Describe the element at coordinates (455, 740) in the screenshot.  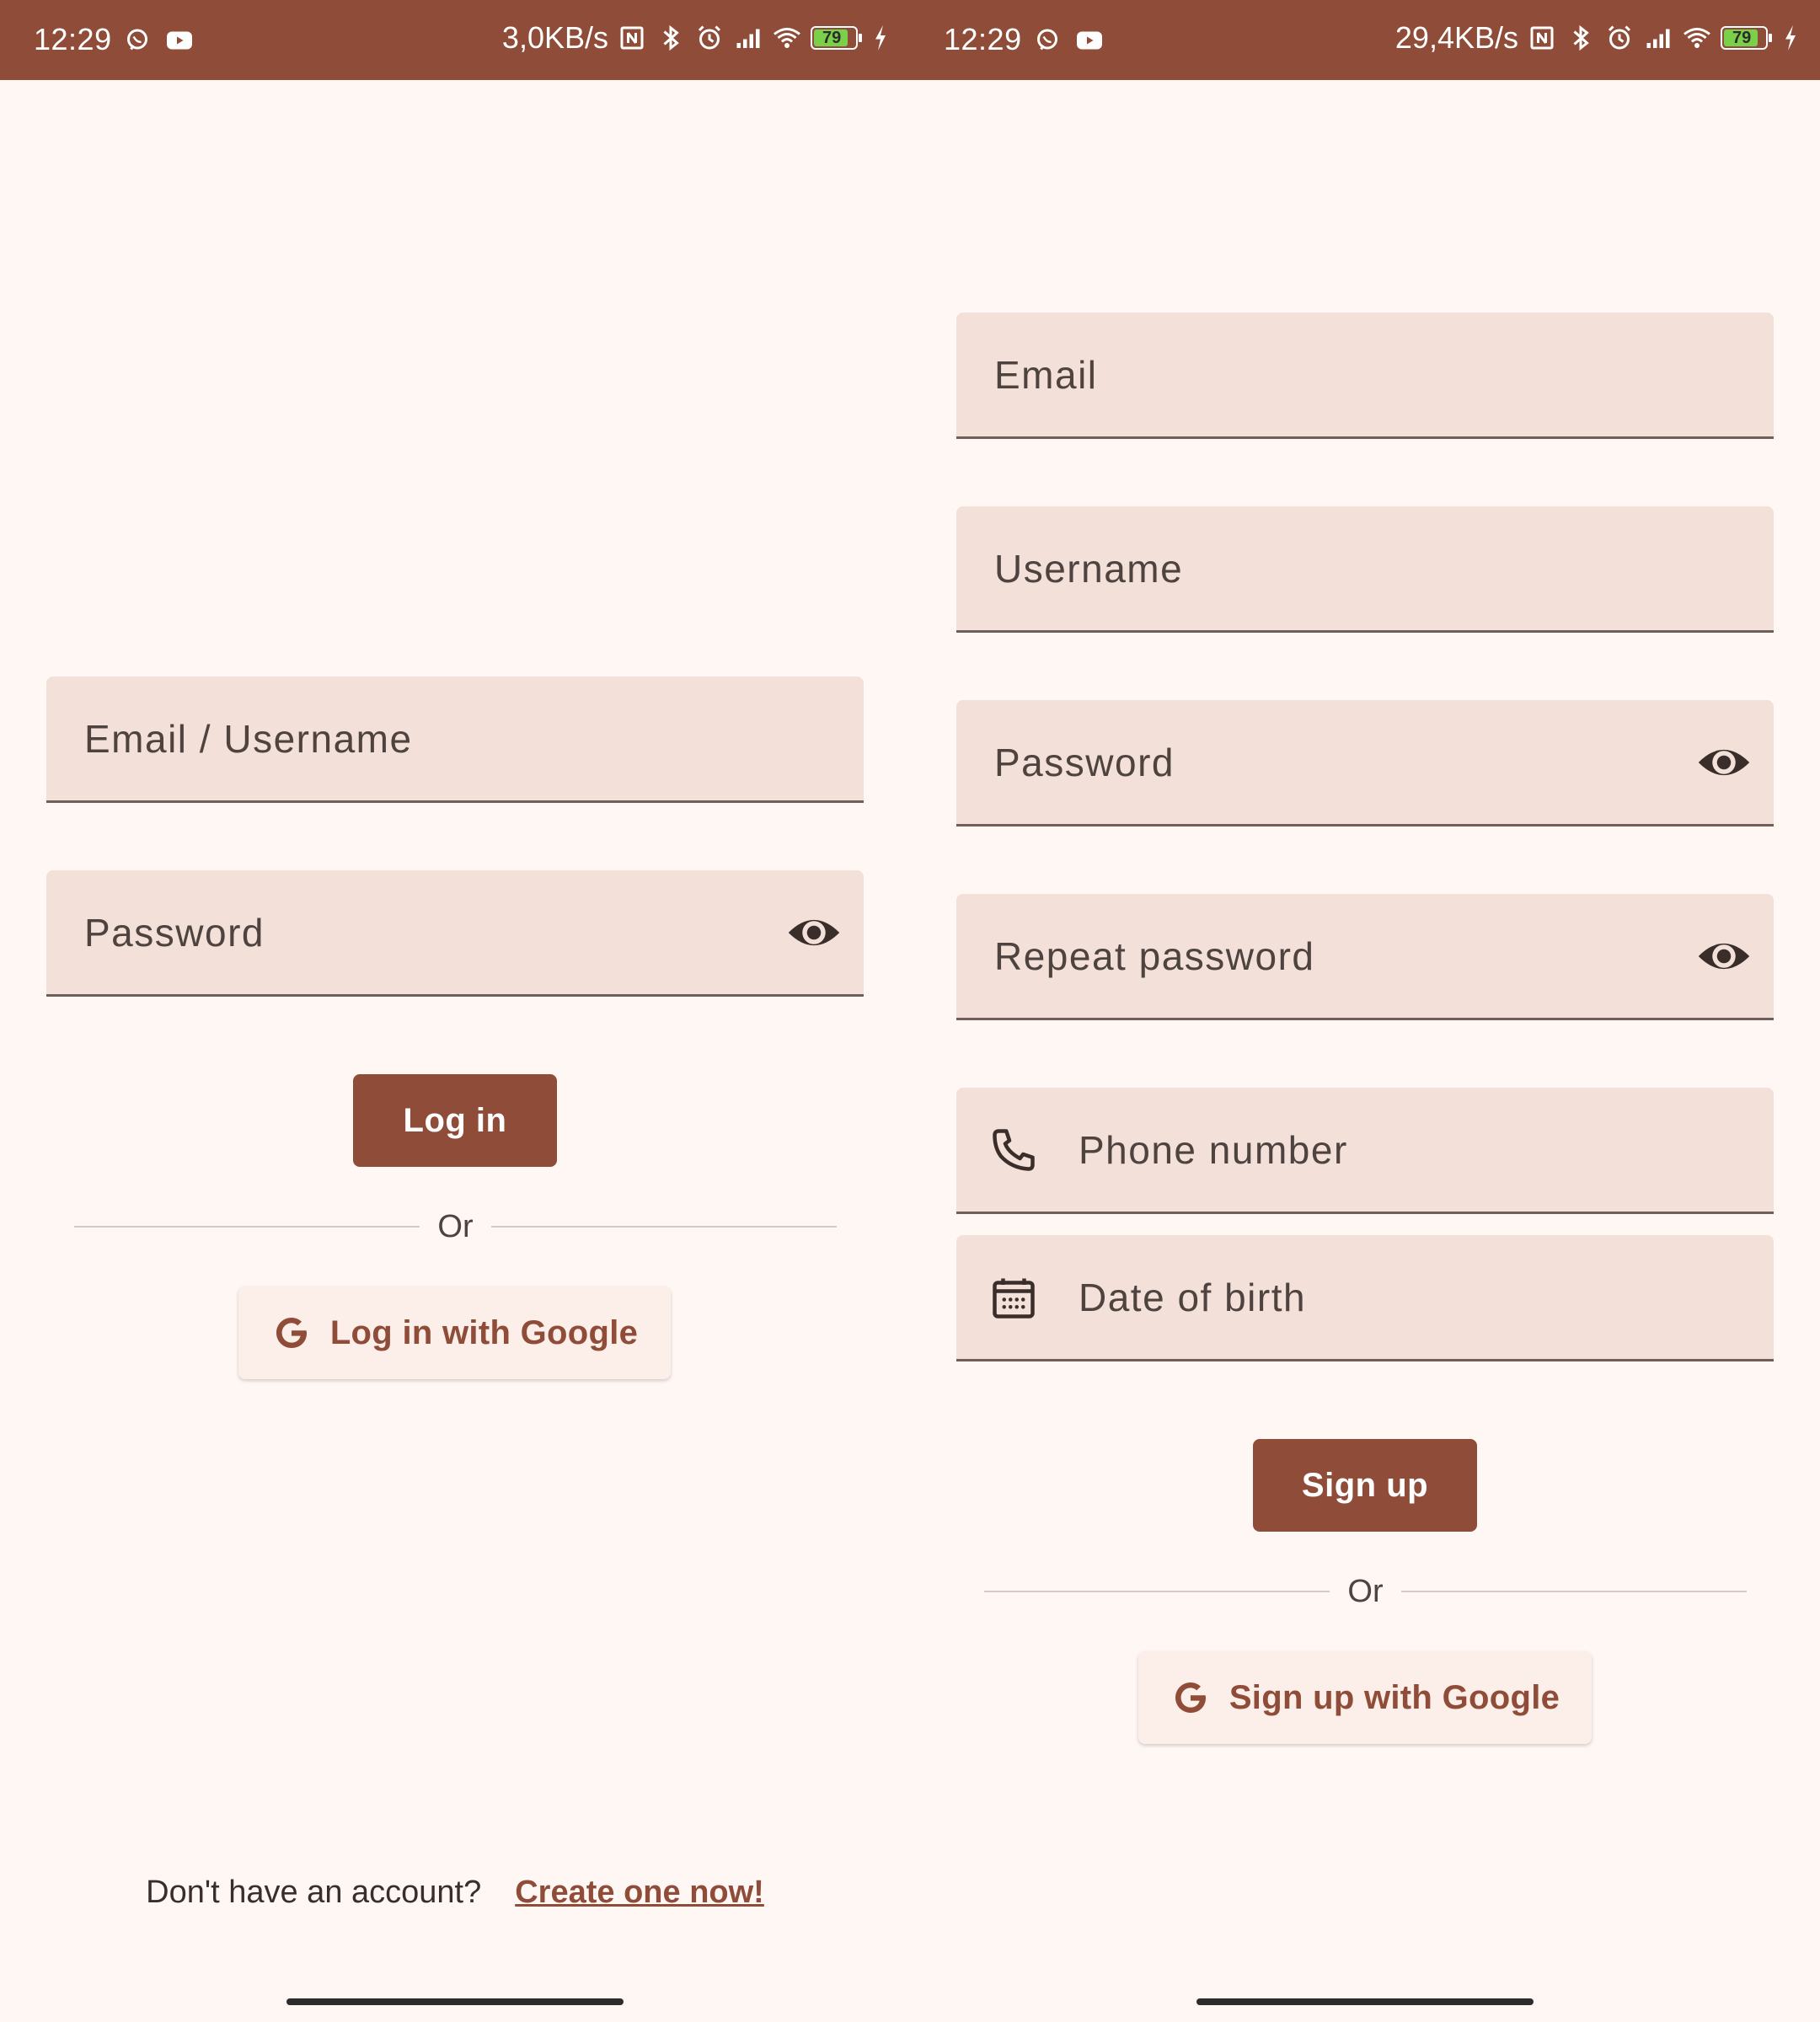
I see `email-username-field: Email / Username` at that location.